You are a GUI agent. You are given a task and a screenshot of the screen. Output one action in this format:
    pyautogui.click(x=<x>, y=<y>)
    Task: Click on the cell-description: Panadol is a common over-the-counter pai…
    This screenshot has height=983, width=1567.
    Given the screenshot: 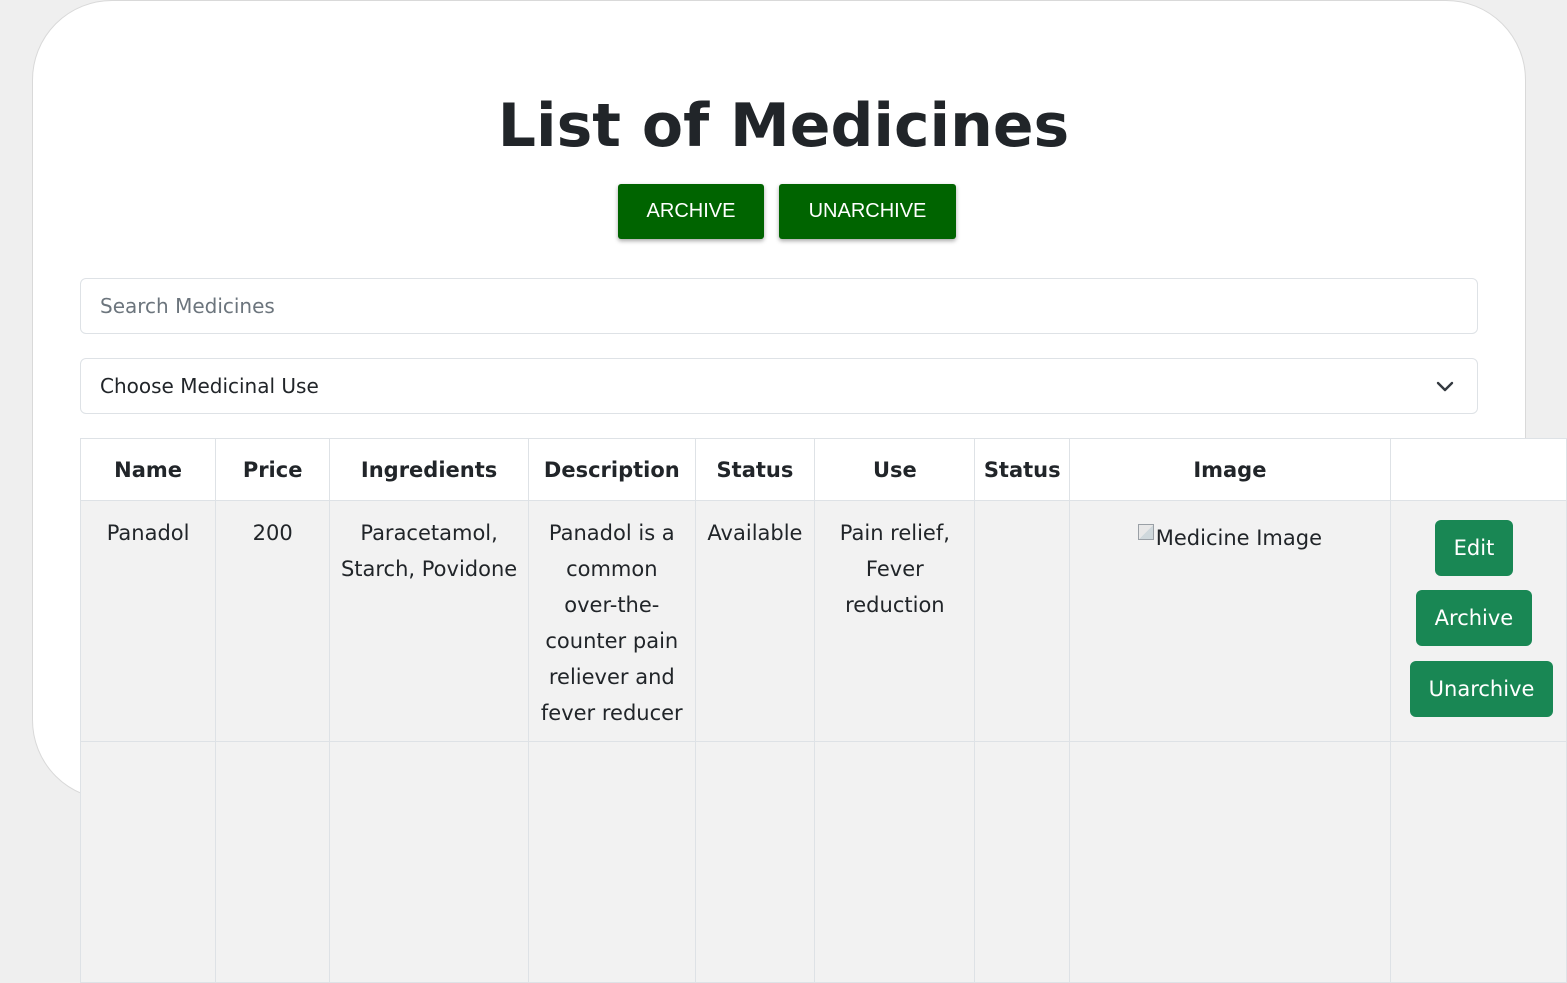 What is the action you would take?
    pyautogui.click(x=612, y=621)
    